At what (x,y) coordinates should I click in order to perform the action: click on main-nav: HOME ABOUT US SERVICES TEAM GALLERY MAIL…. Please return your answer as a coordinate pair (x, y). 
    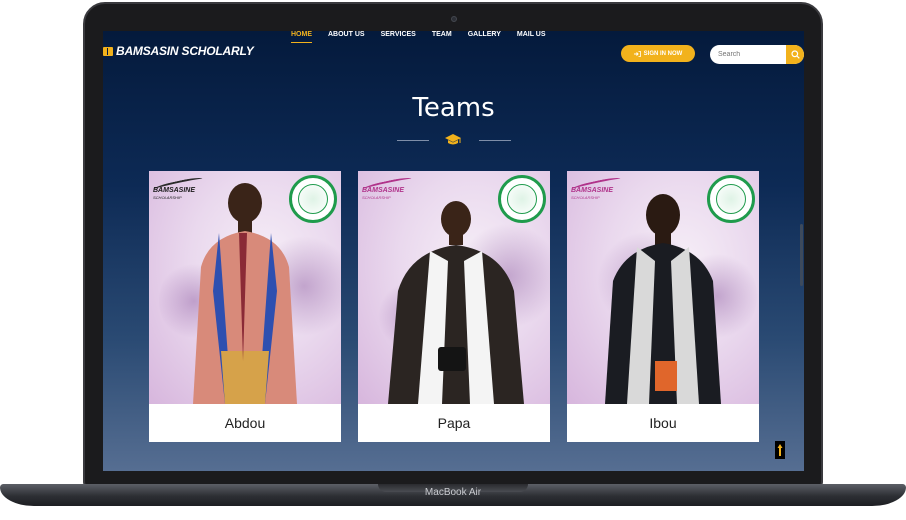
    Looking at the image, I should click on (418, 37).